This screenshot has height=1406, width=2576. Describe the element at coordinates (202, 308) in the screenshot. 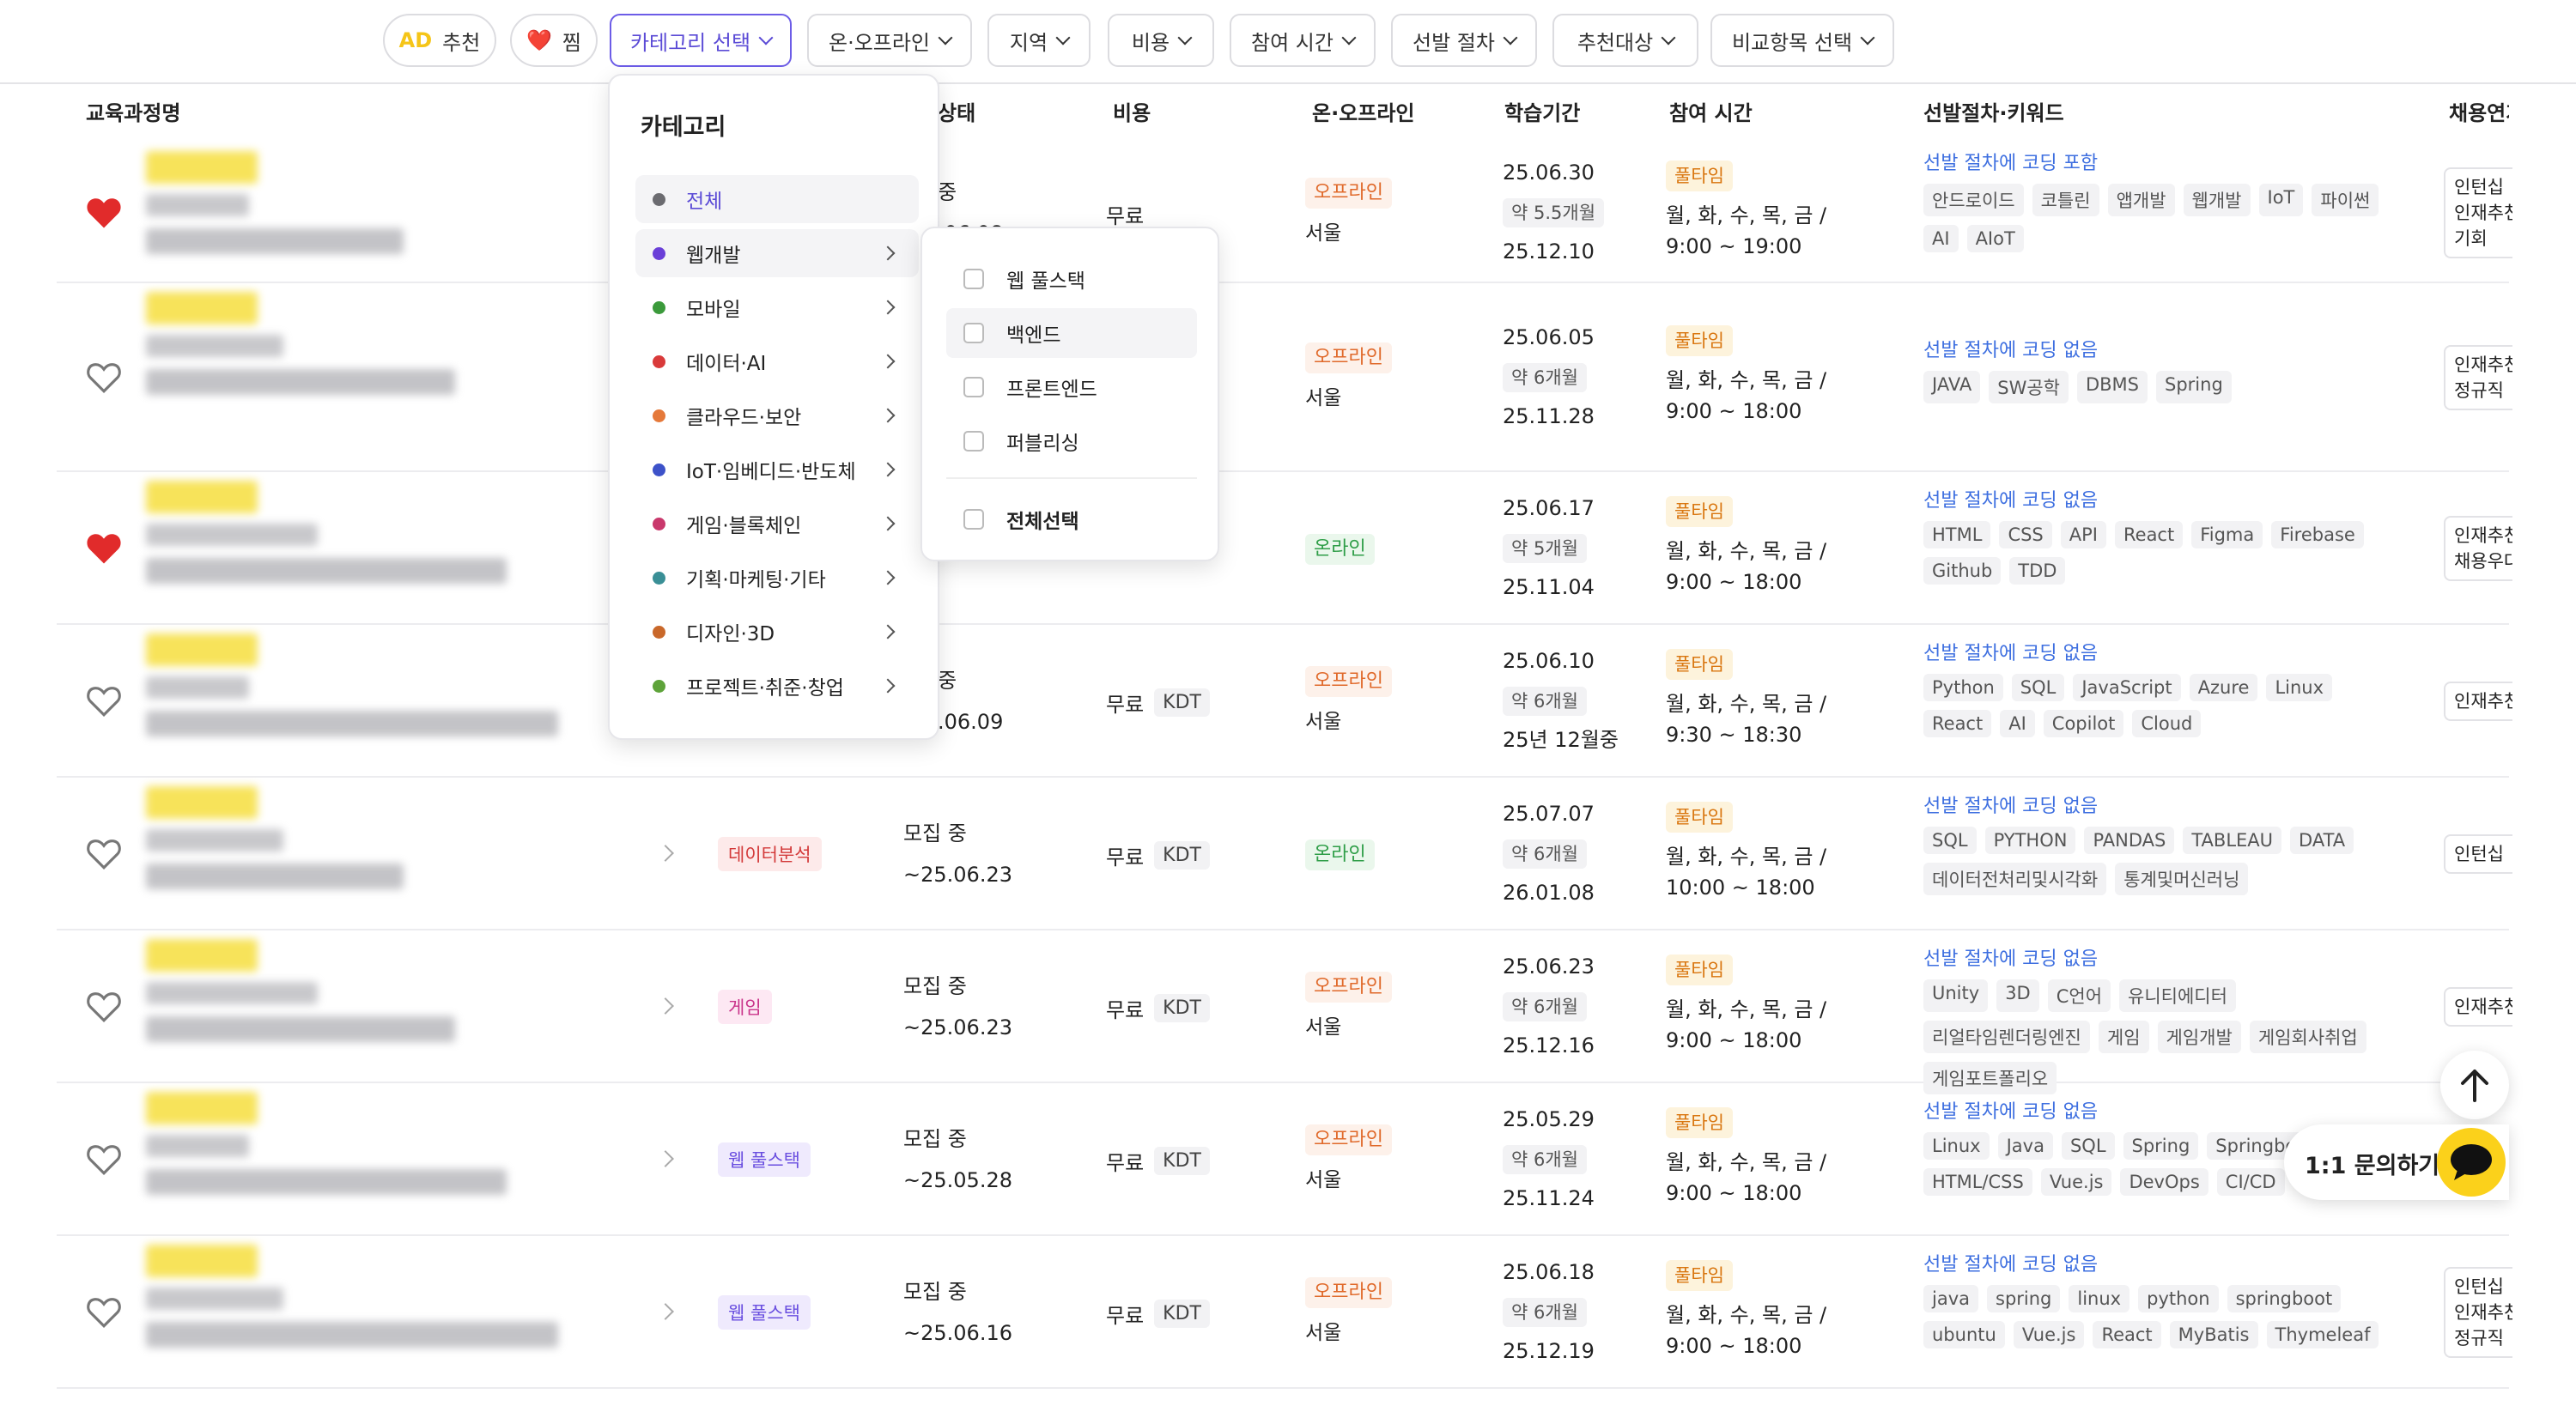

I see `redacted-logo` at that location.